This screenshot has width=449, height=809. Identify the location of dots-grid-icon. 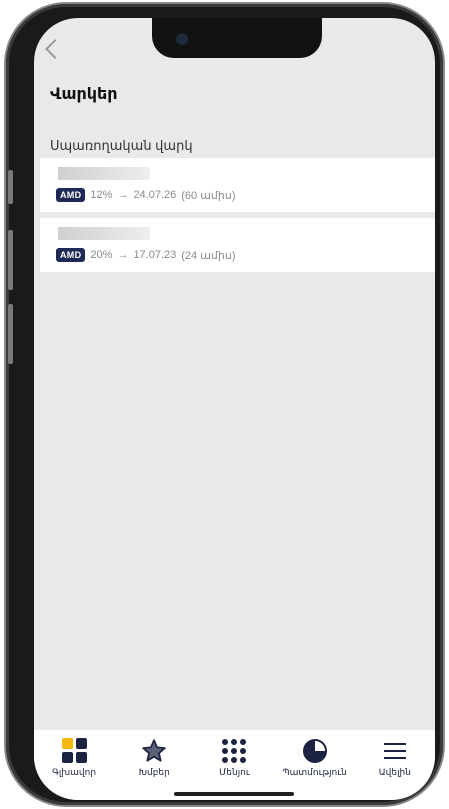
(234, 751).